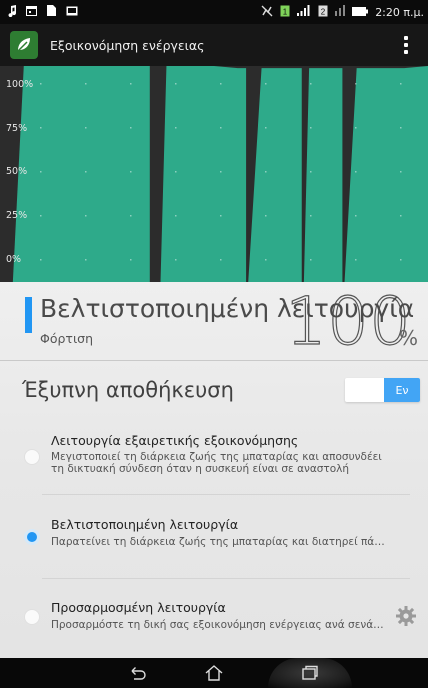 The width and height of the screenshot is (428, 688). Describe the element at coordinates (127, 45) in the screenshot. I see `app-title: Εξοικονόμηση ενέργειας` at that location.